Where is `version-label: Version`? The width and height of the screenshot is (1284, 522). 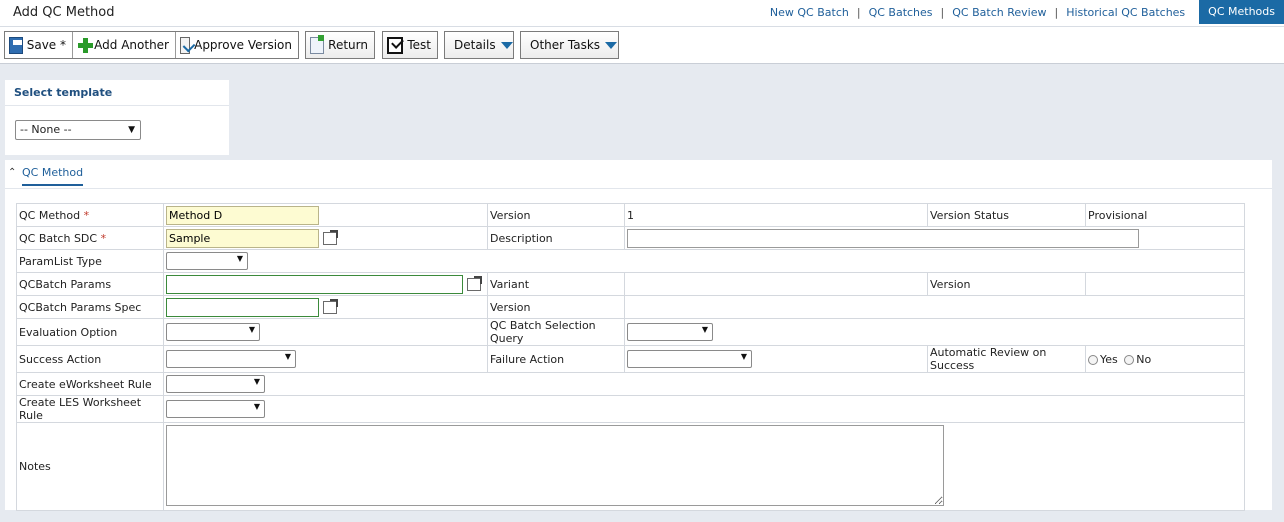
version-label: Version is located at coordinates (556, 215).